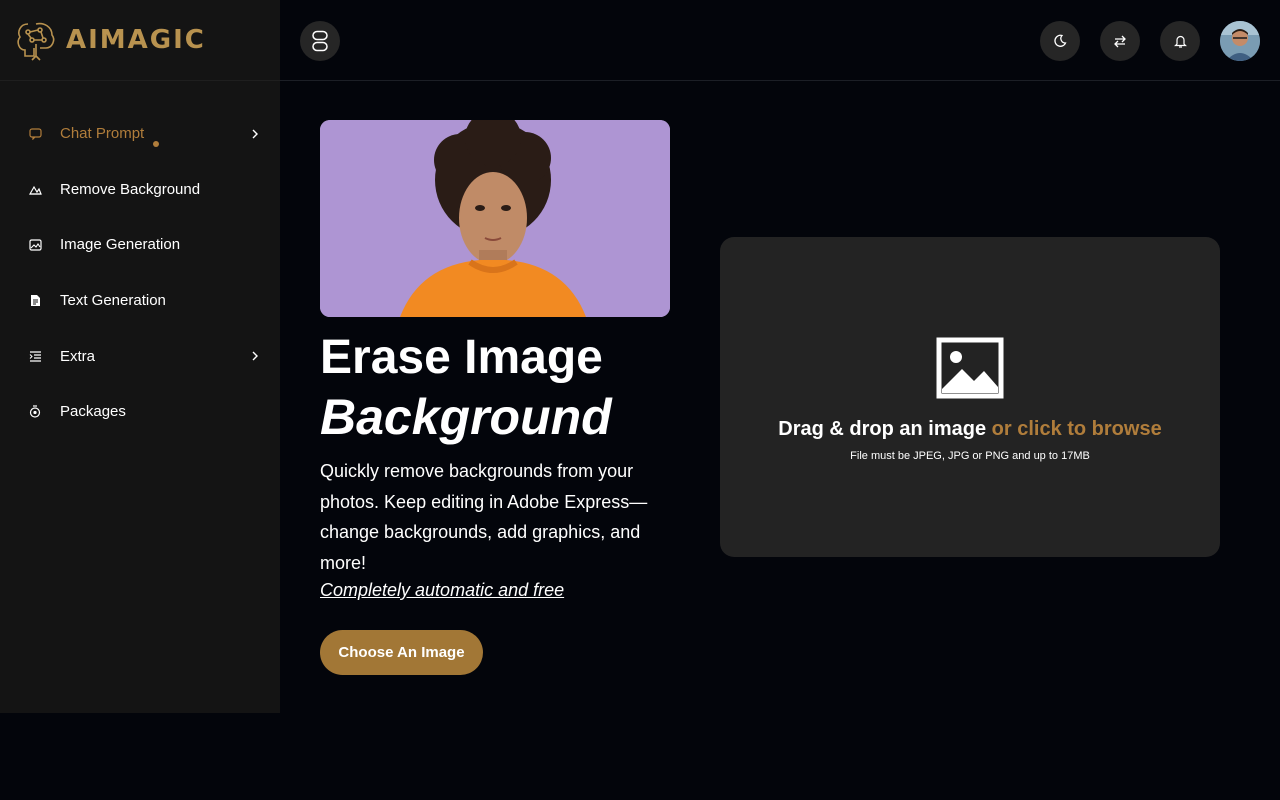 This screenshot has height=800, width=1280. What do you see at coordinates (970, 368) in the screenshot?
I see `image-placeholder-icon` at bounding box center [970, 368].